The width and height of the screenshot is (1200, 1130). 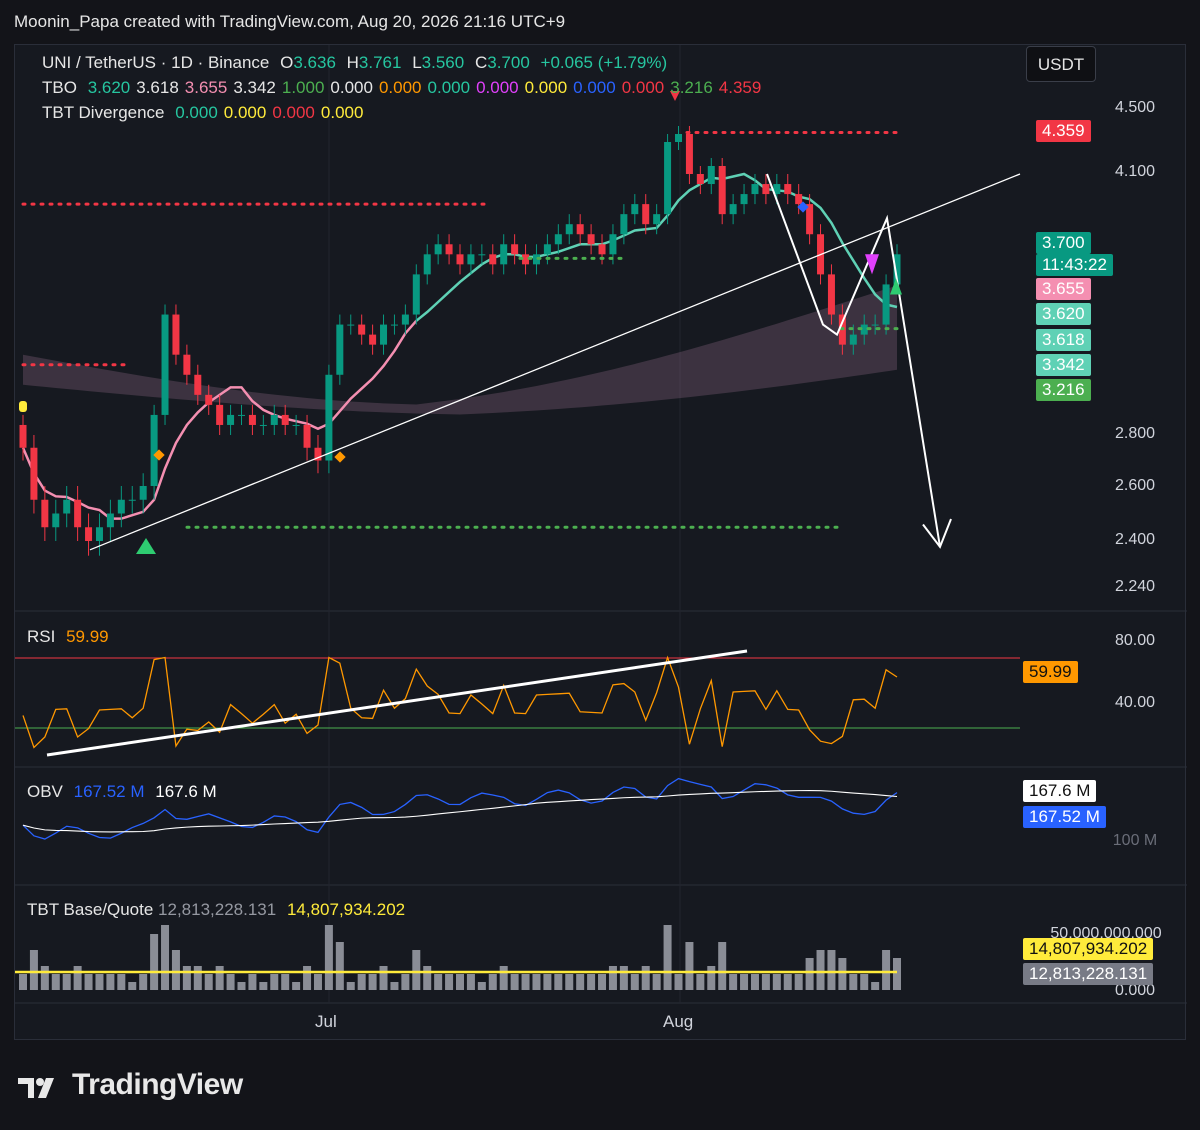 I want to click on tradingview-brand: TradingView, so click(x=157, y=1085).